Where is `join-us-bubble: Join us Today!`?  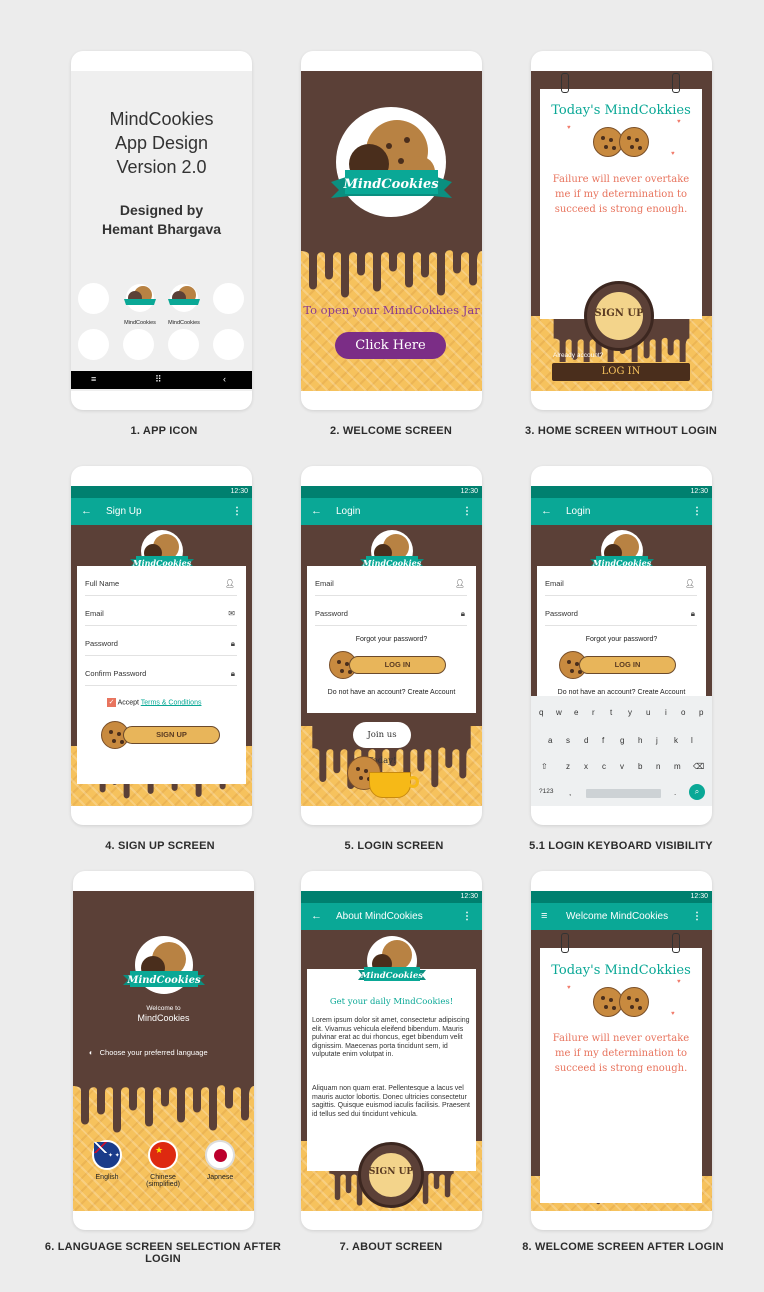
join-us-bubble: Join us Today! is located at coordinates (382, 744).